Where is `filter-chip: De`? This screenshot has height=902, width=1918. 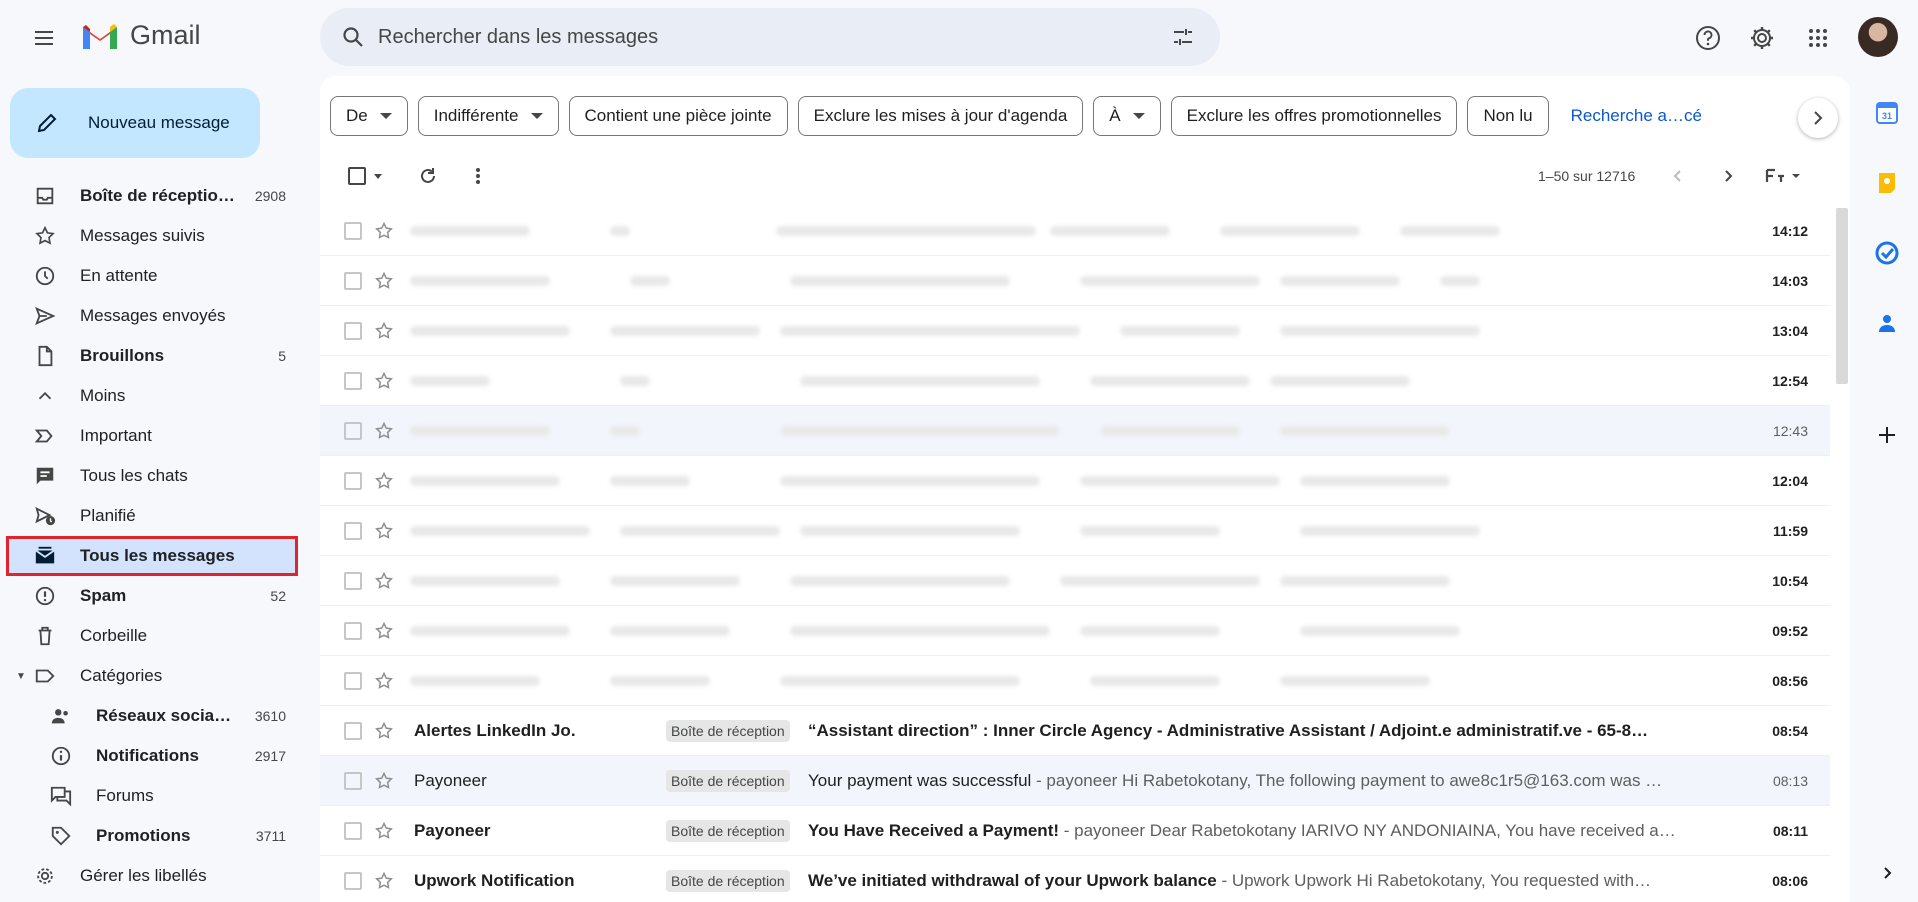
filter-chip: De is located at coordinates (369, 116).